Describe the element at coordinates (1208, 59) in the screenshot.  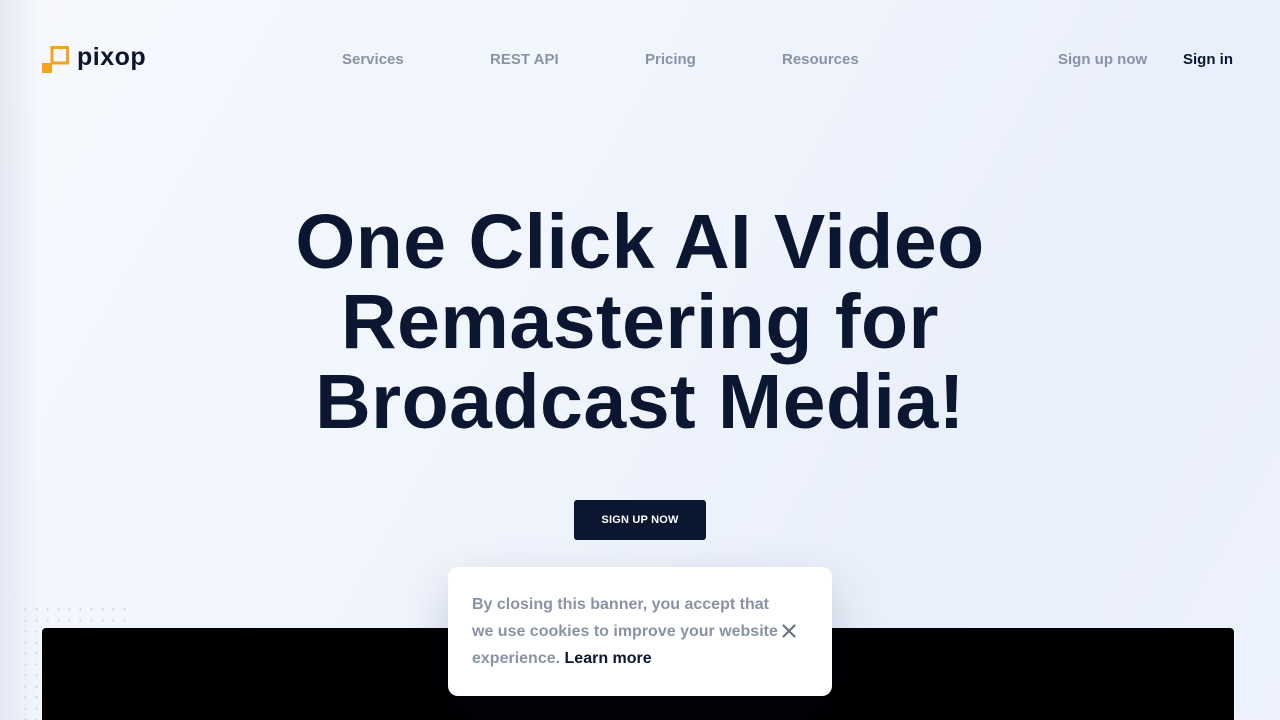
I see `sign-in-link: Sign in` at that location.